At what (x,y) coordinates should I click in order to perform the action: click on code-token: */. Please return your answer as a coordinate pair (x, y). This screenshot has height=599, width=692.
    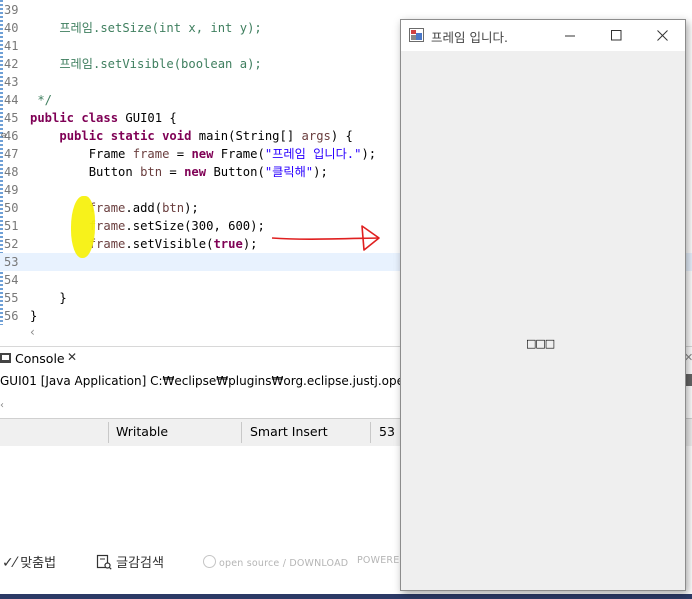
    Looking at the image, I should click on (41, 100).